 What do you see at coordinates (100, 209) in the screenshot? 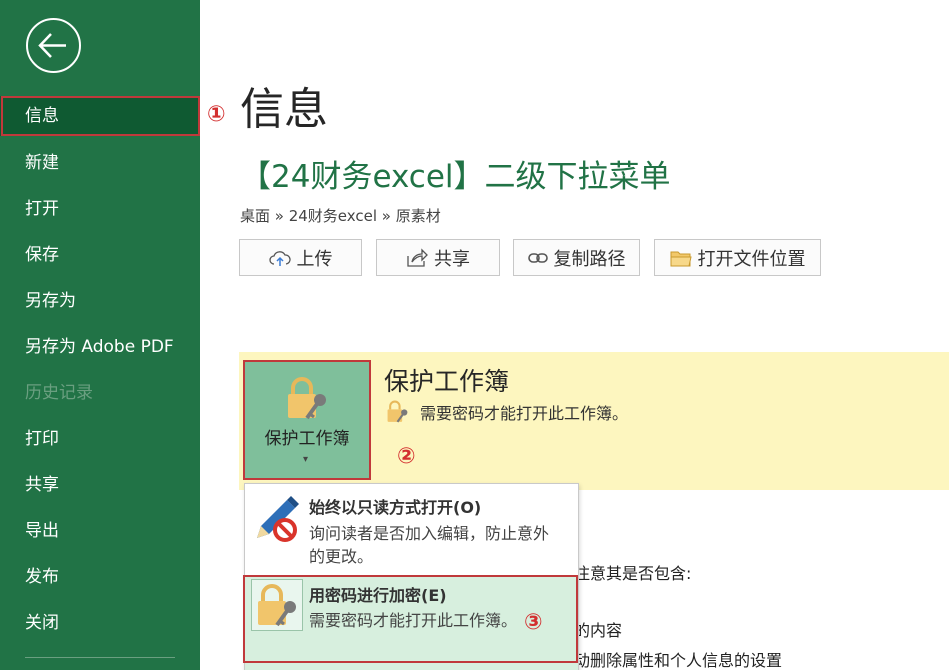
I see `sidebar-item-open: 打开` at bounding box center [100, 209].